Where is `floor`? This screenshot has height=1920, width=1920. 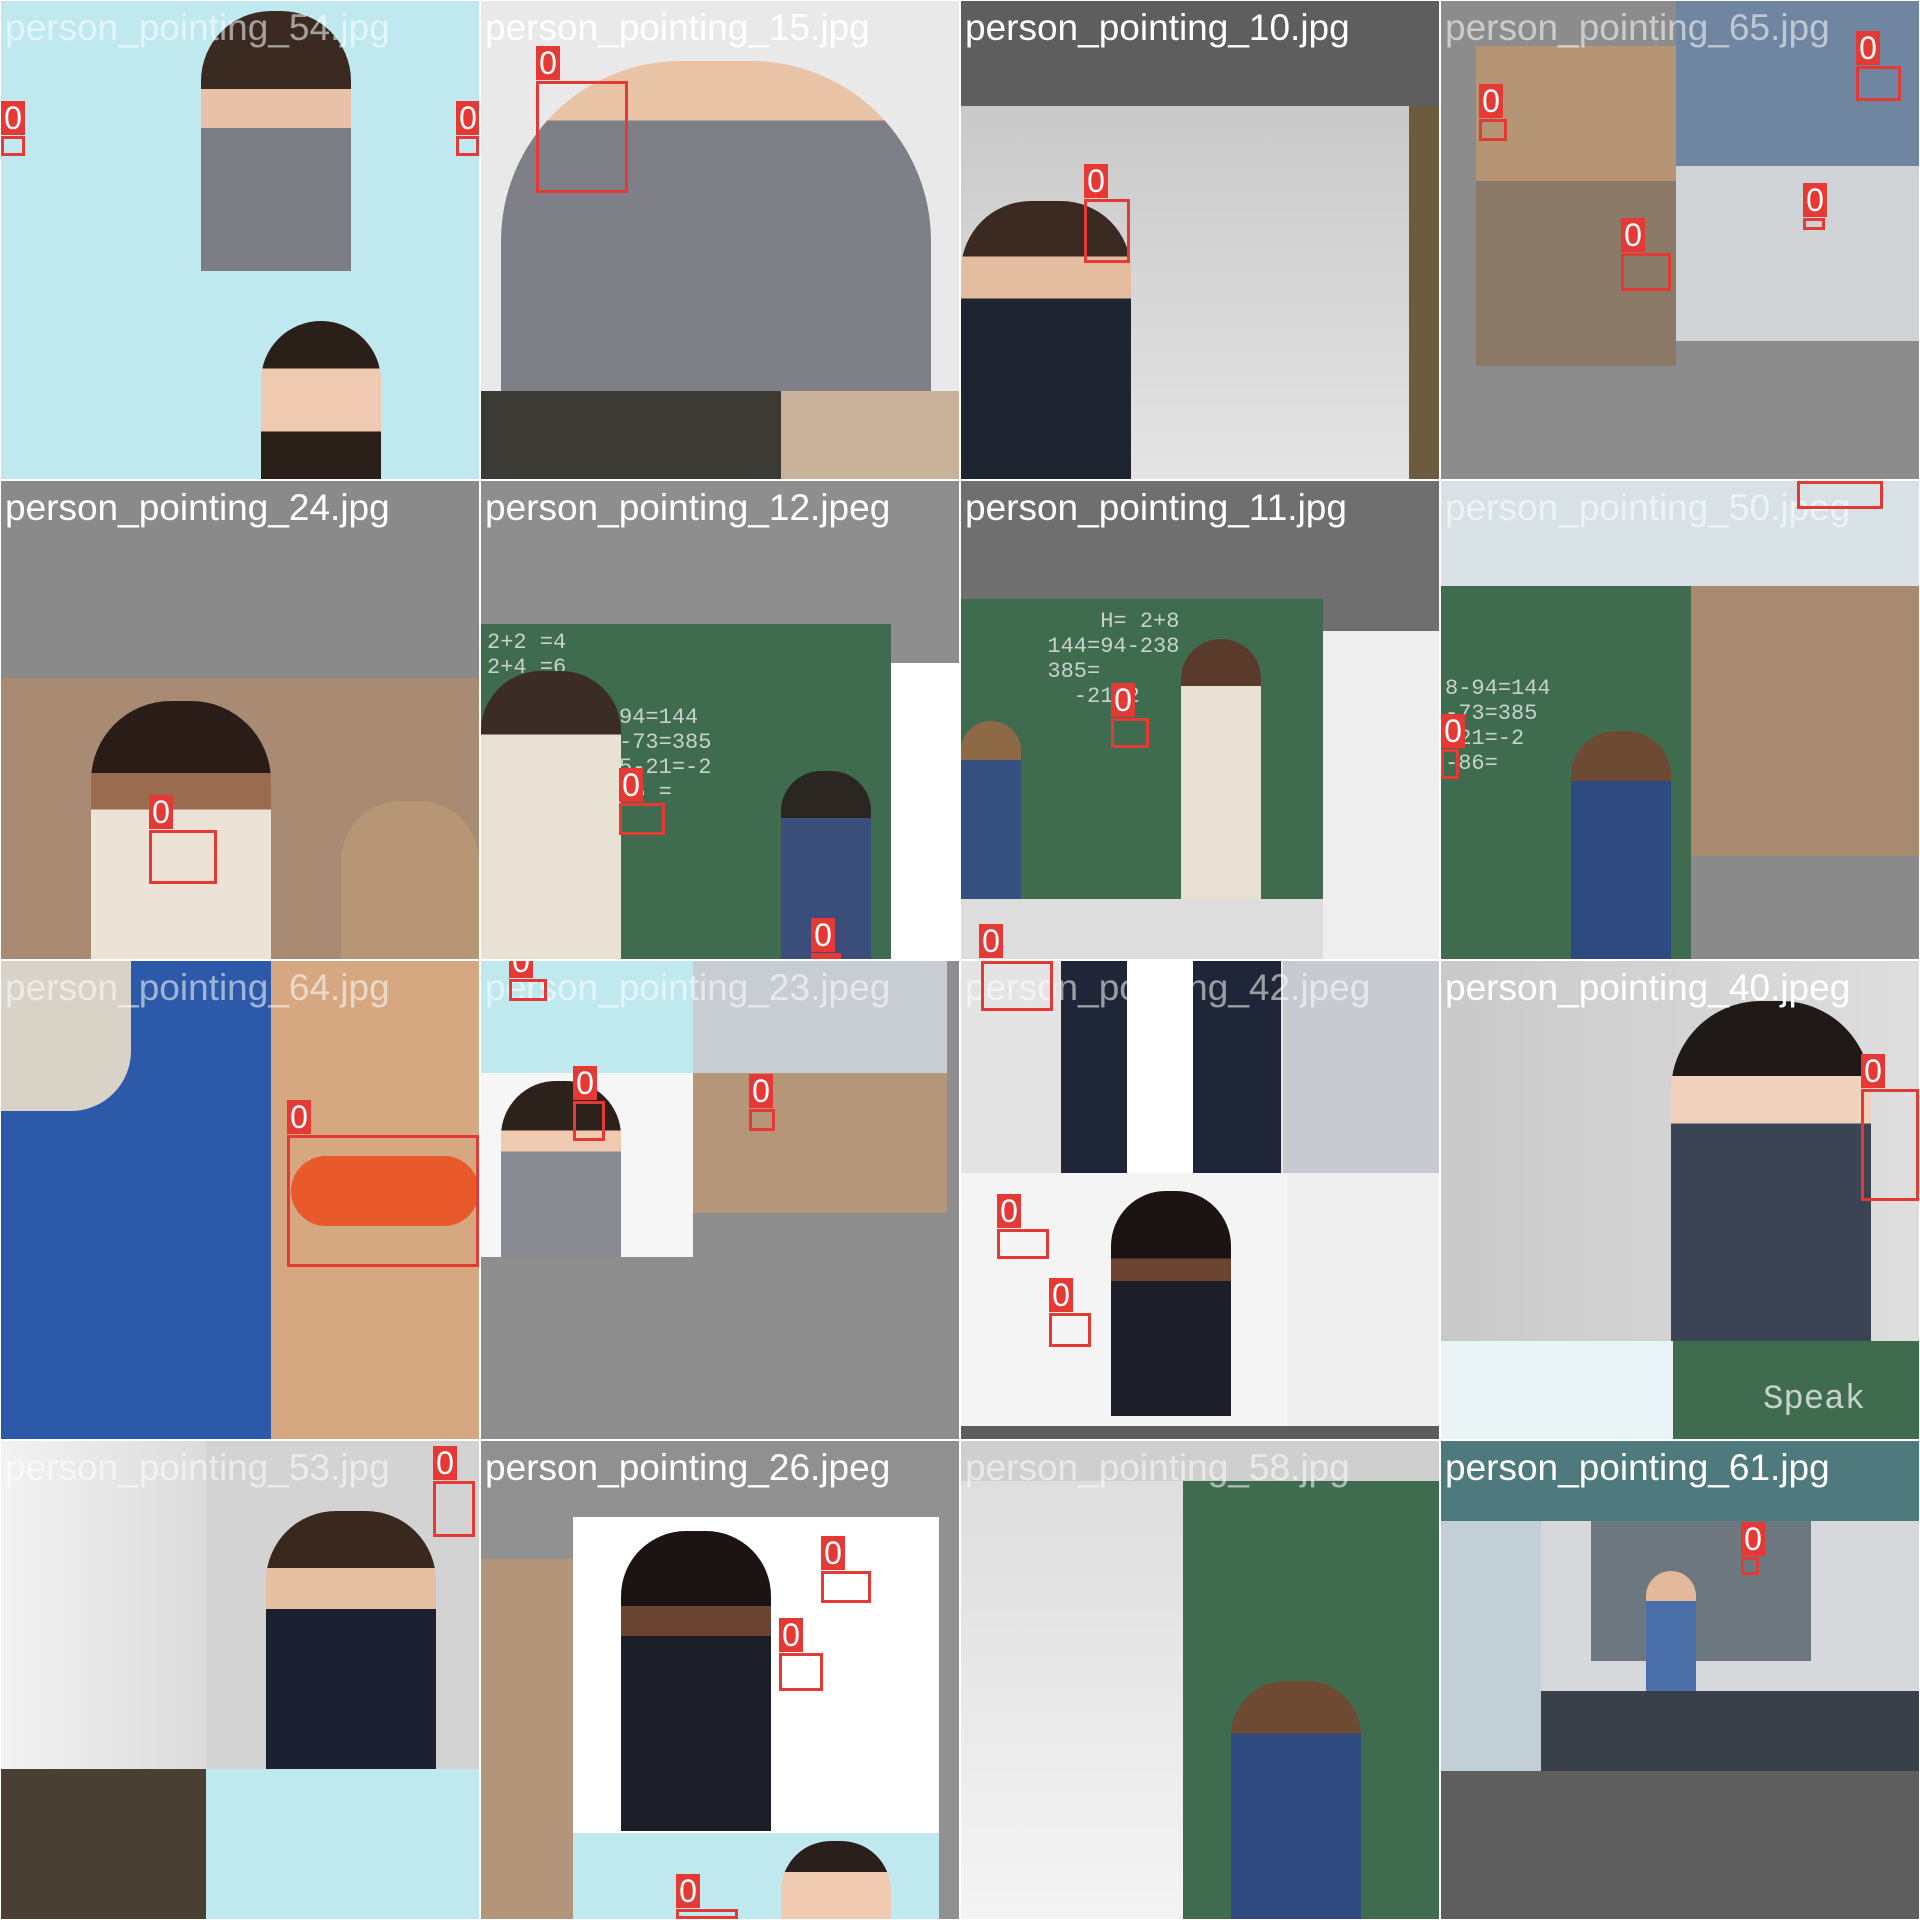 floor is located at coordinates (1142, 929).